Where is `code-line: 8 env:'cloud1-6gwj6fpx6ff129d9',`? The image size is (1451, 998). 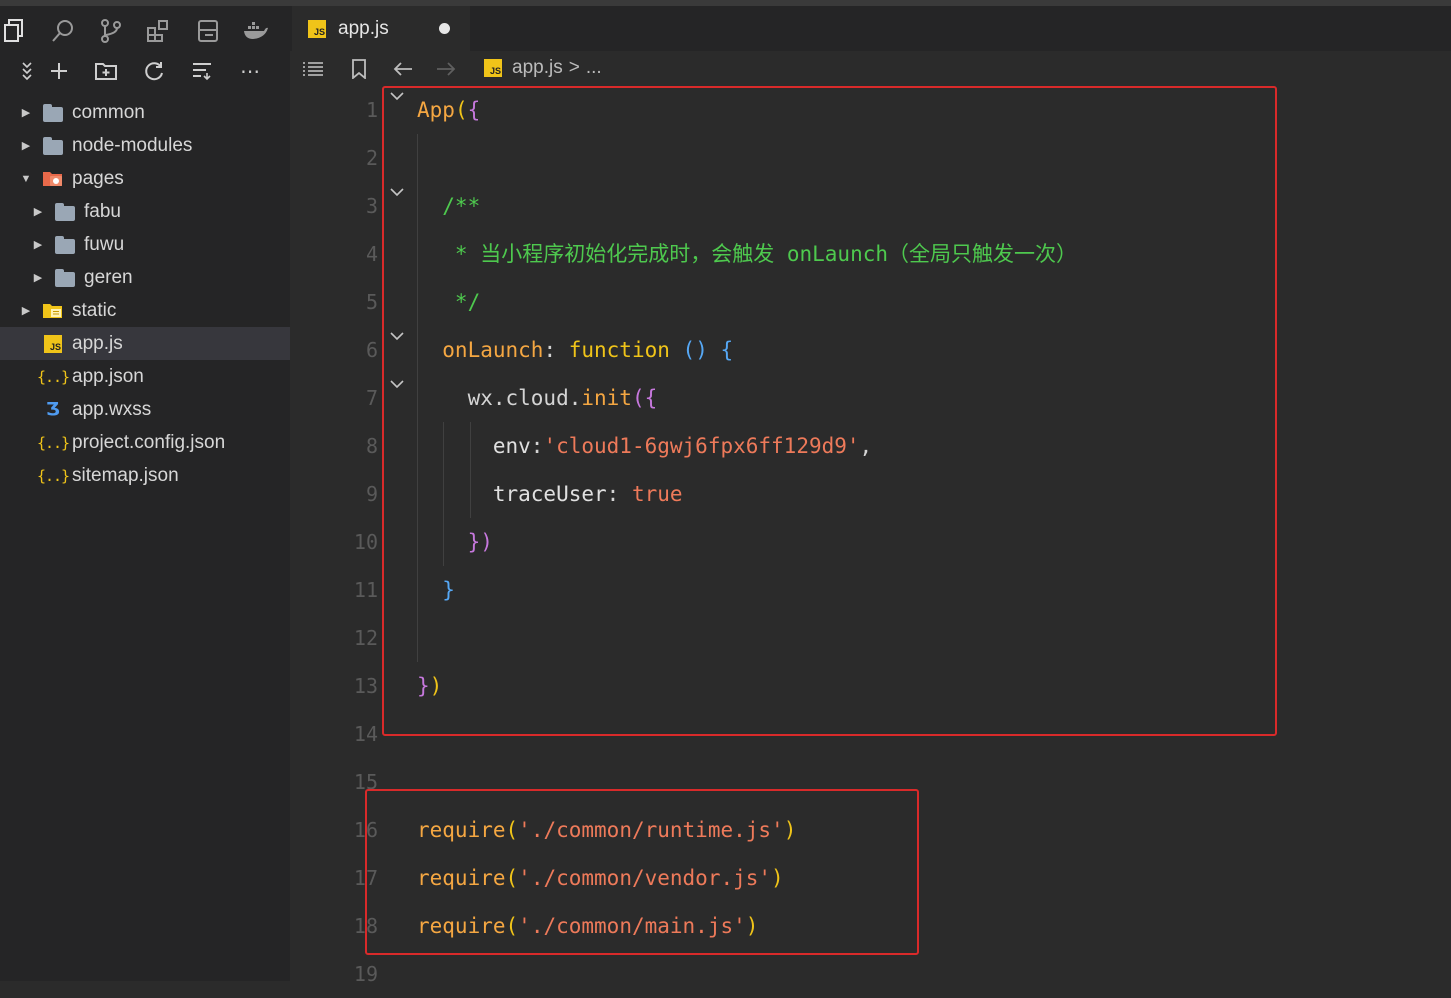
code-line: 8 env:'cloud1-6gwj6fpx6ff129d9', is located at coordinates (870, 446).